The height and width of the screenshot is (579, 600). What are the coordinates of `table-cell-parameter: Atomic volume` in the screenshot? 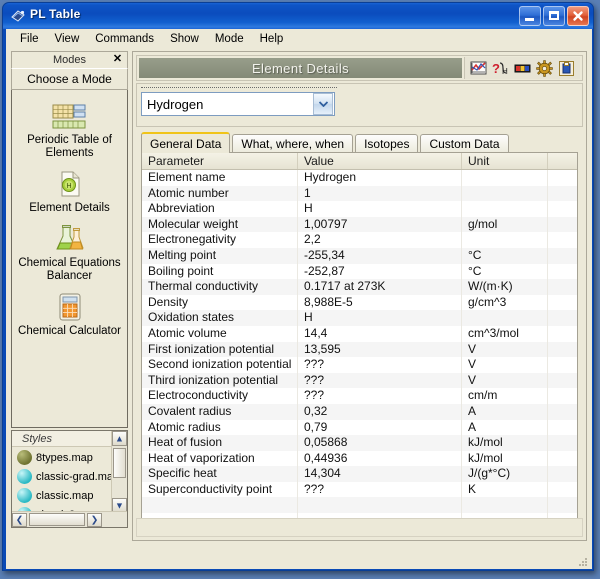 It's located at (220, 333).